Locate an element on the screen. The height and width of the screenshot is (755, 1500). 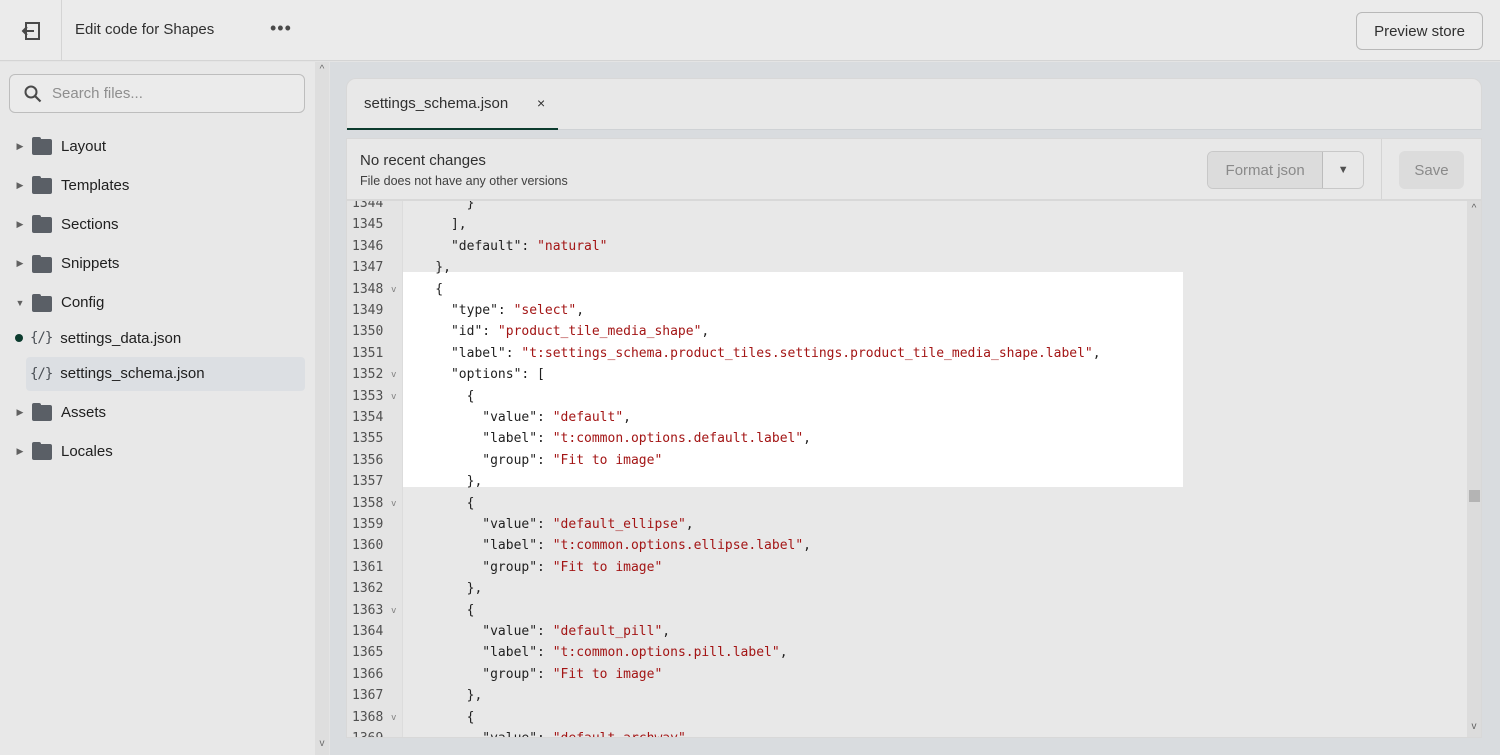
preview-store-button: Preview store is located at coordinates (1419, 31).